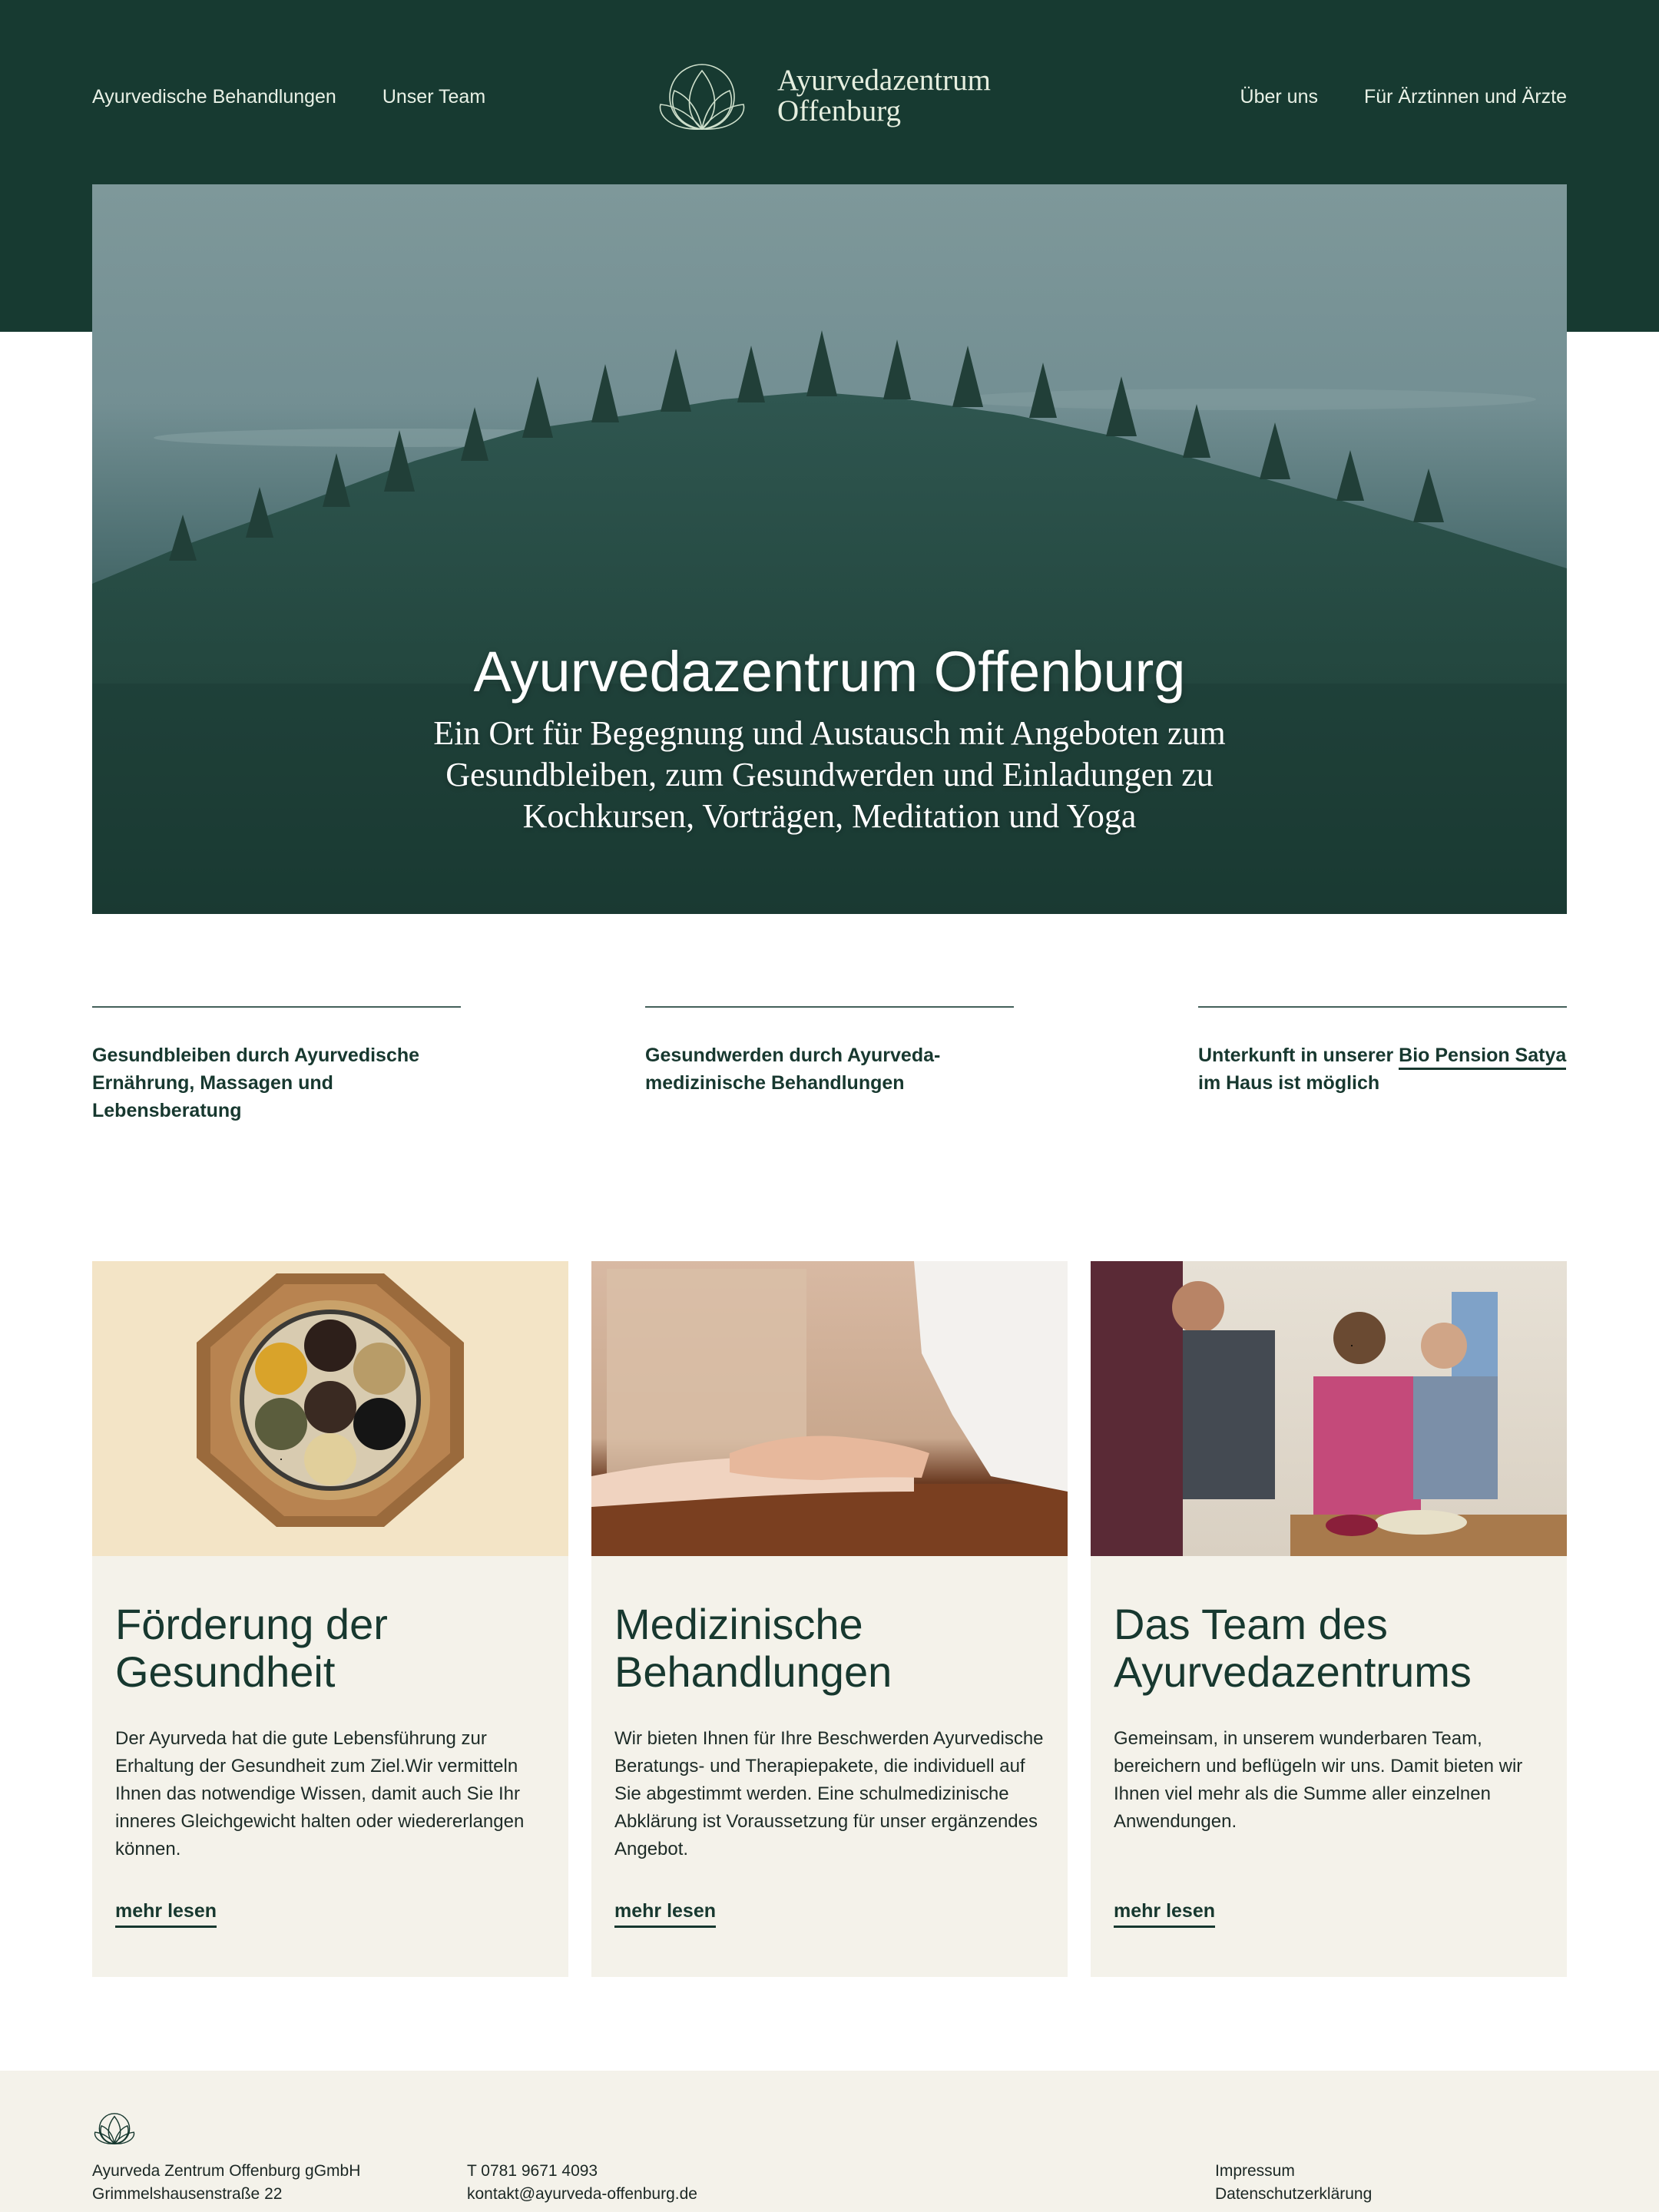  What do you see at coordinates (1293, 2194) in the screenshot?
I see `privacy-link: Datenschutzerklärung` at bounding box center [1293, 2194].